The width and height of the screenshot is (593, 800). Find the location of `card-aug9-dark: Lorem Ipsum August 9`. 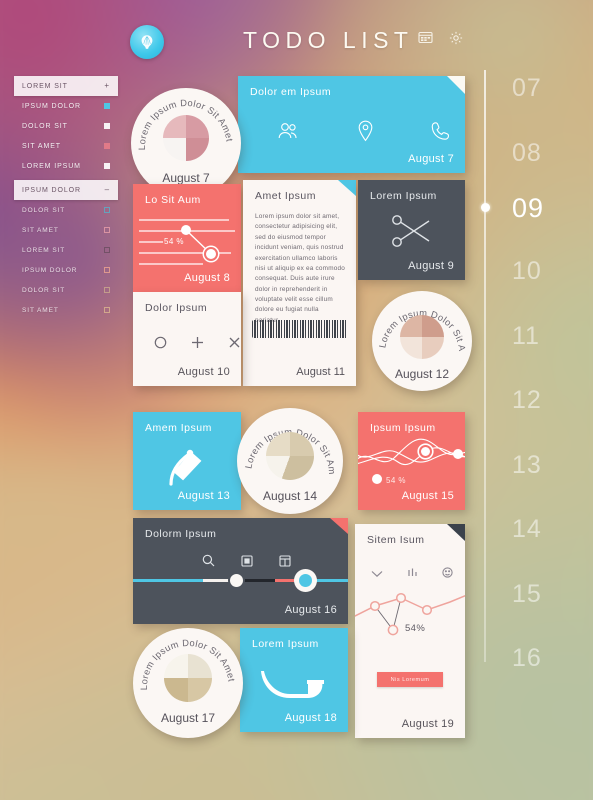

card-aug9-dark: Lorem Ipsum August 9 is located at coordinates (411, 230).